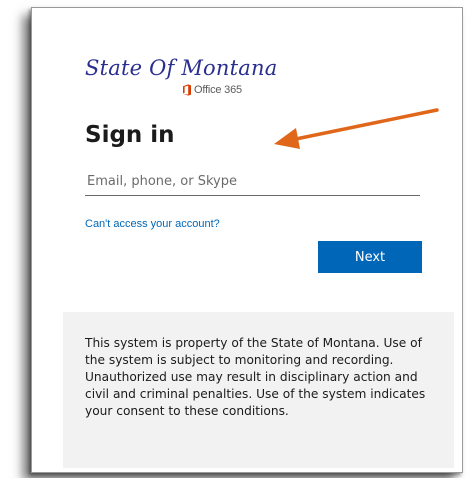 The image size is (470, 478). I want to click on office-icon, so click(187, 90).